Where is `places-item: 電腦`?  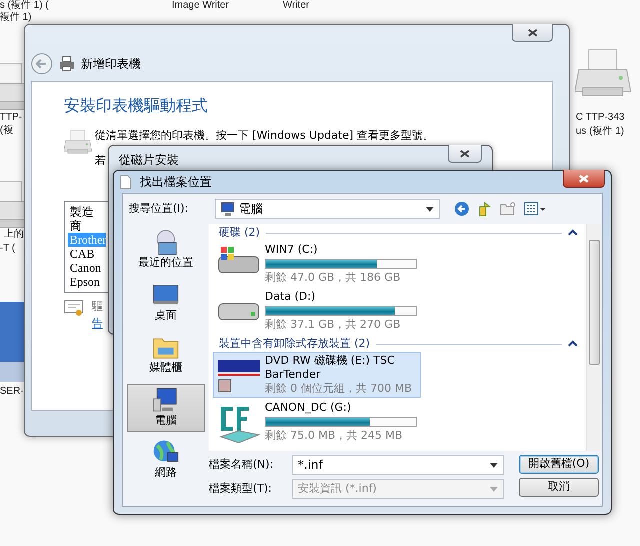
places-item: 電腦 is located at coordinates (166, 408).